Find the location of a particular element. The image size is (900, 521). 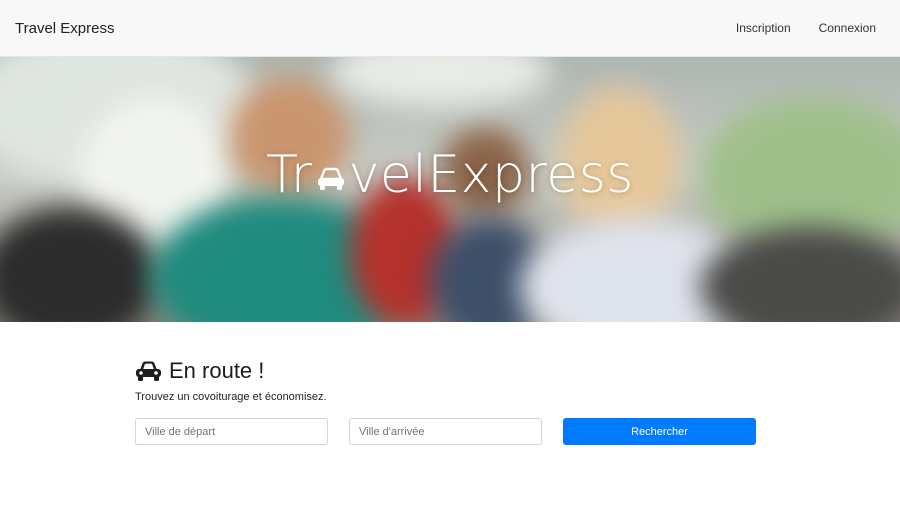

hero-logo-text-end: velExpress is located at coordinates (491, 175).